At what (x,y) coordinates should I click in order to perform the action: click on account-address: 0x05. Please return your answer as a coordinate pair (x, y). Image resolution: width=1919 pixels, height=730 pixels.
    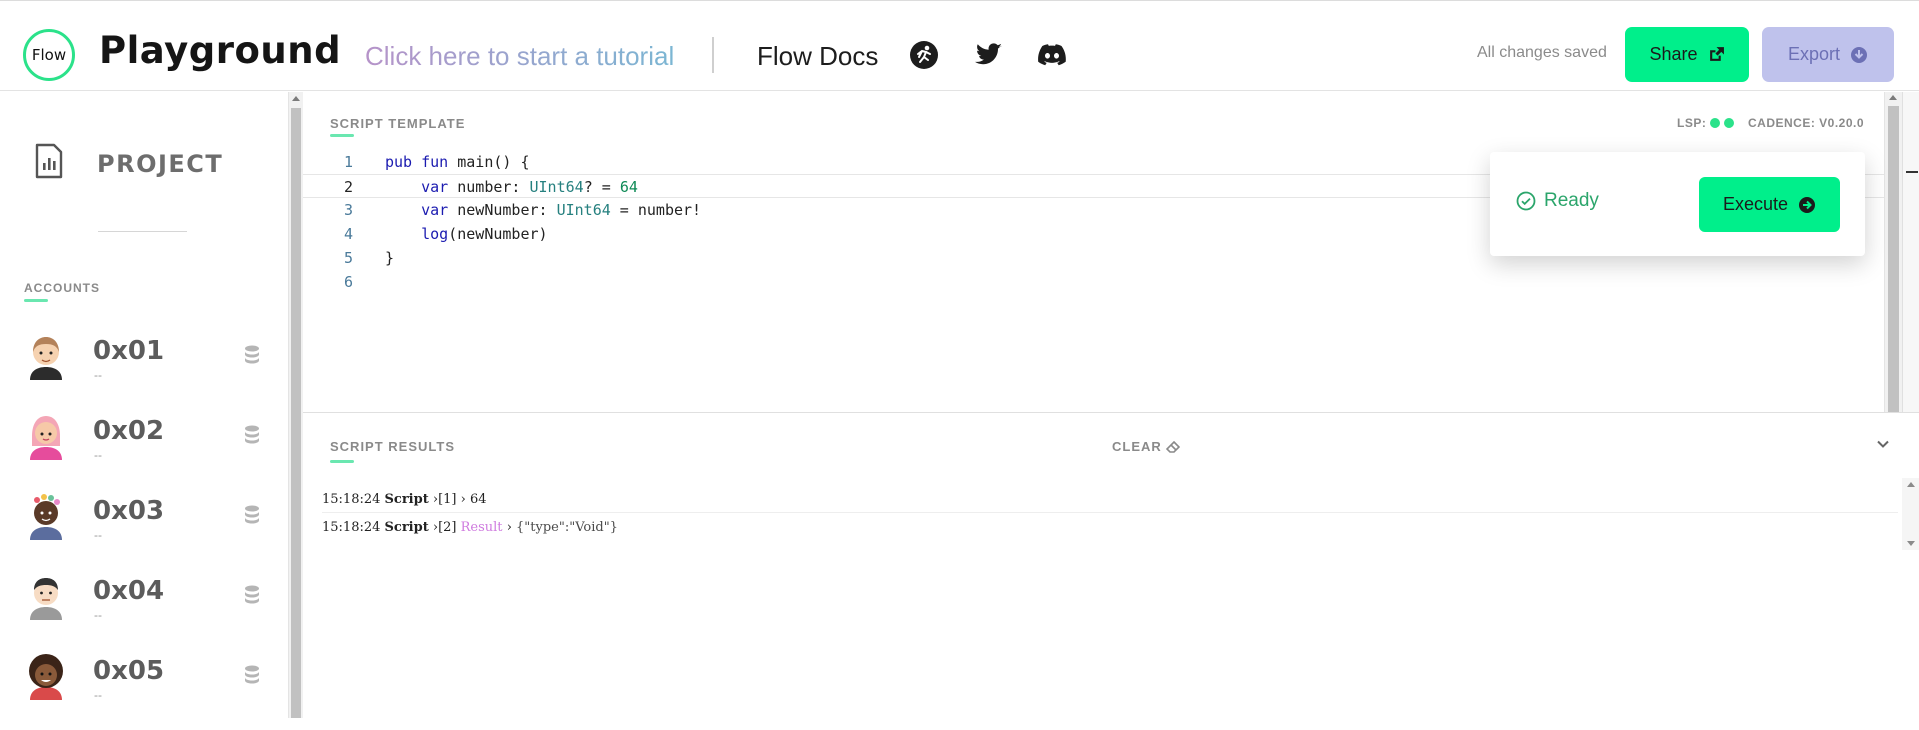
    Looking at the image, I should click on (129, 671).